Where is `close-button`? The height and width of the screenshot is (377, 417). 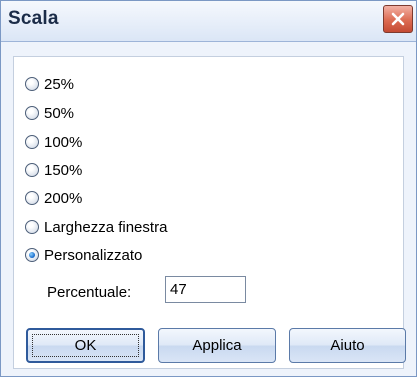
close-button is located at coordinates (398, 19).